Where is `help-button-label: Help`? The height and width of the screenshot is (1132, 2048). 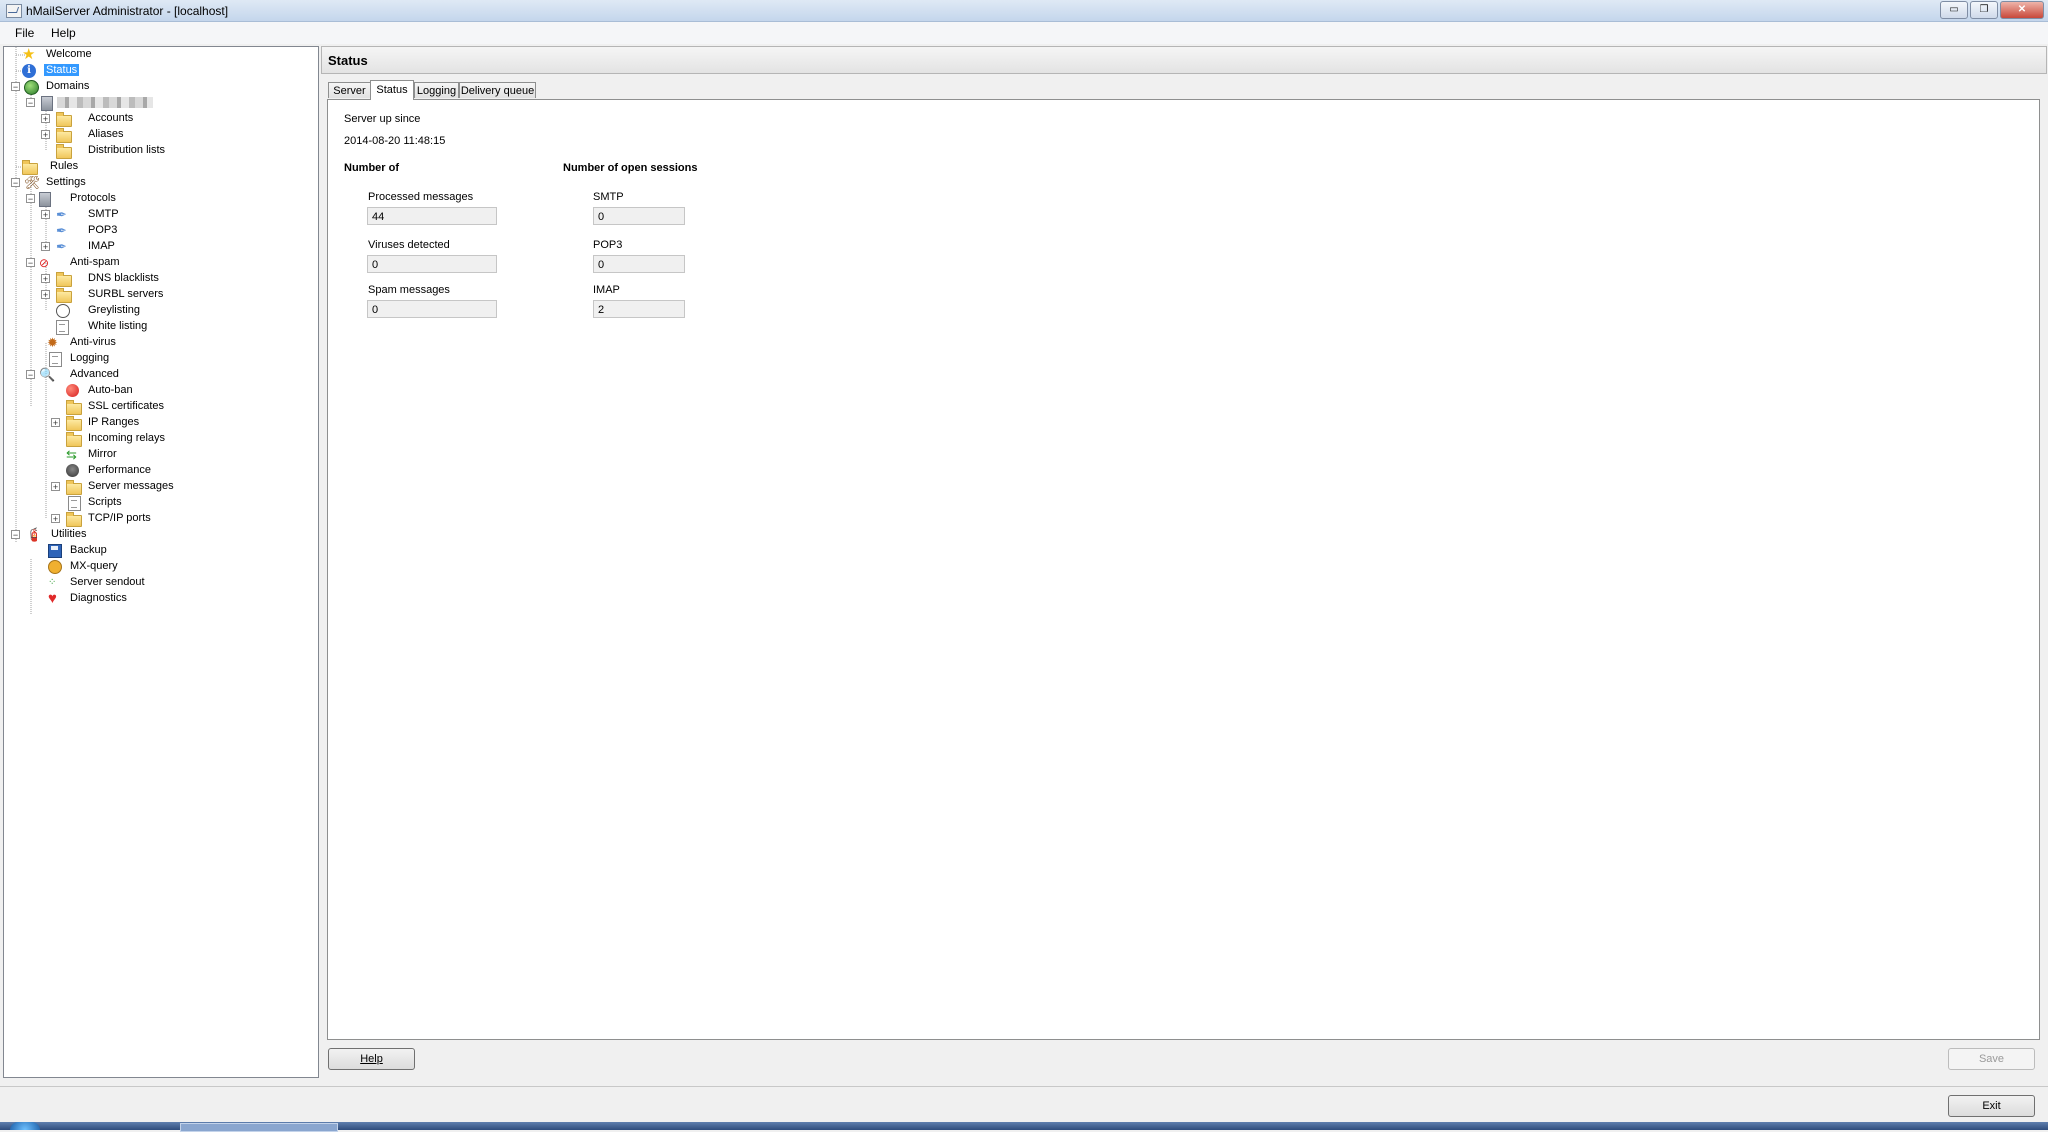 help-button-label: Help is located at coordinates (371, 1059).